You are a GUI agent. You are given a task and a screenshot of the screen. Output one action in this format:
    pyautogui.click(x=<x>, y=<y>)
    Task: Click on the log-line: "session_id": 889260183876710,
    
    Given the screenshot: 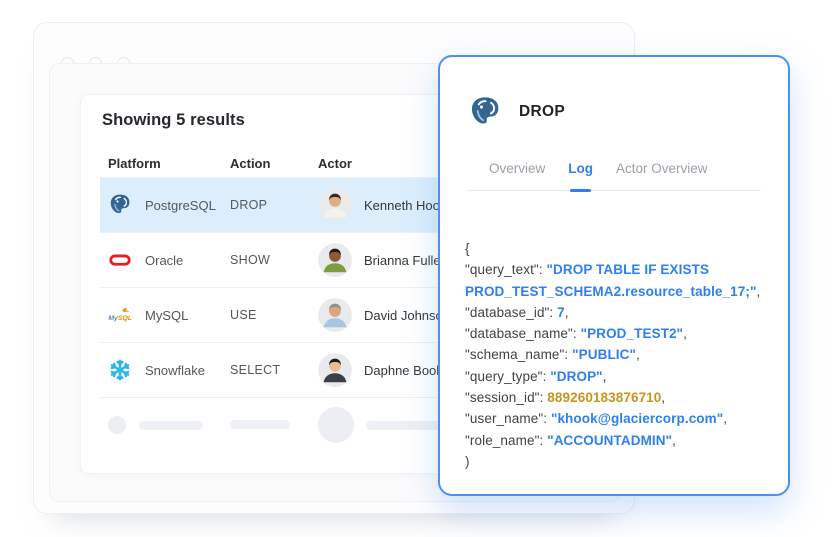 What is the action you would take?
    pyautogui.click(x=565, y=398)
    